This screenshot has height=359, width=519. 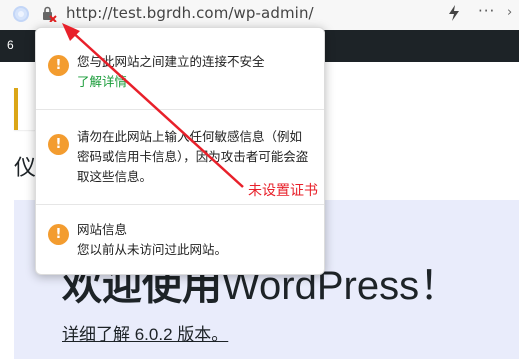 I want to click on chevron-right-icon: ›, so click(x=509, y=13).